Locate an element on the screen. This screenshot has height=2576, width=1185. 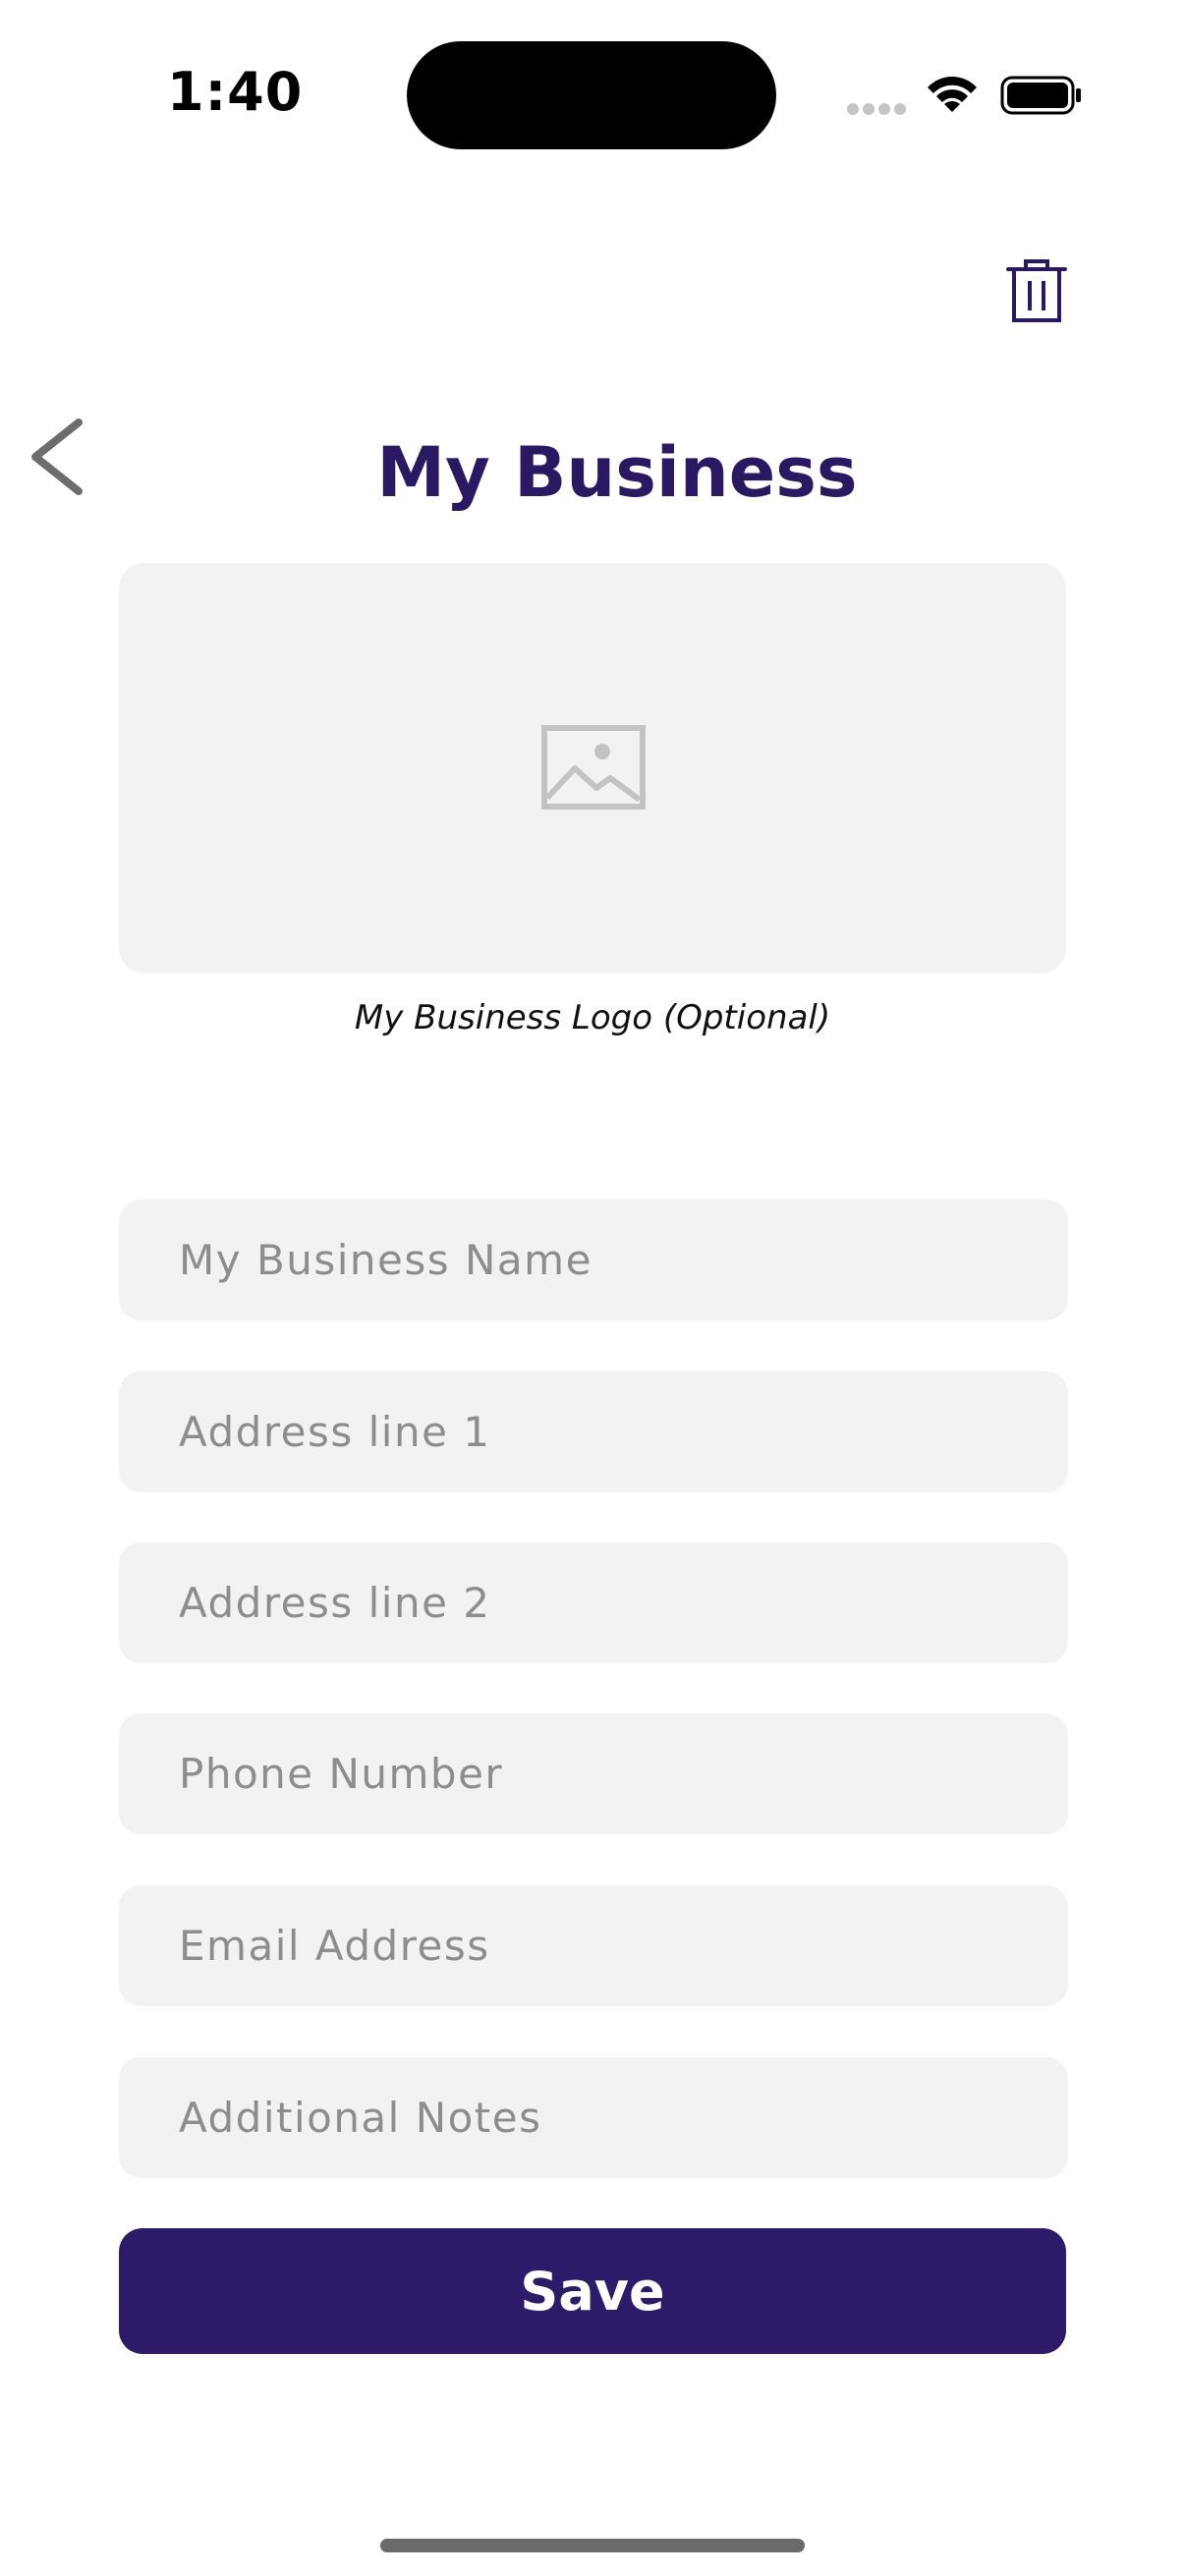
cellular-signal-icon is located at coordinates (877, 109).